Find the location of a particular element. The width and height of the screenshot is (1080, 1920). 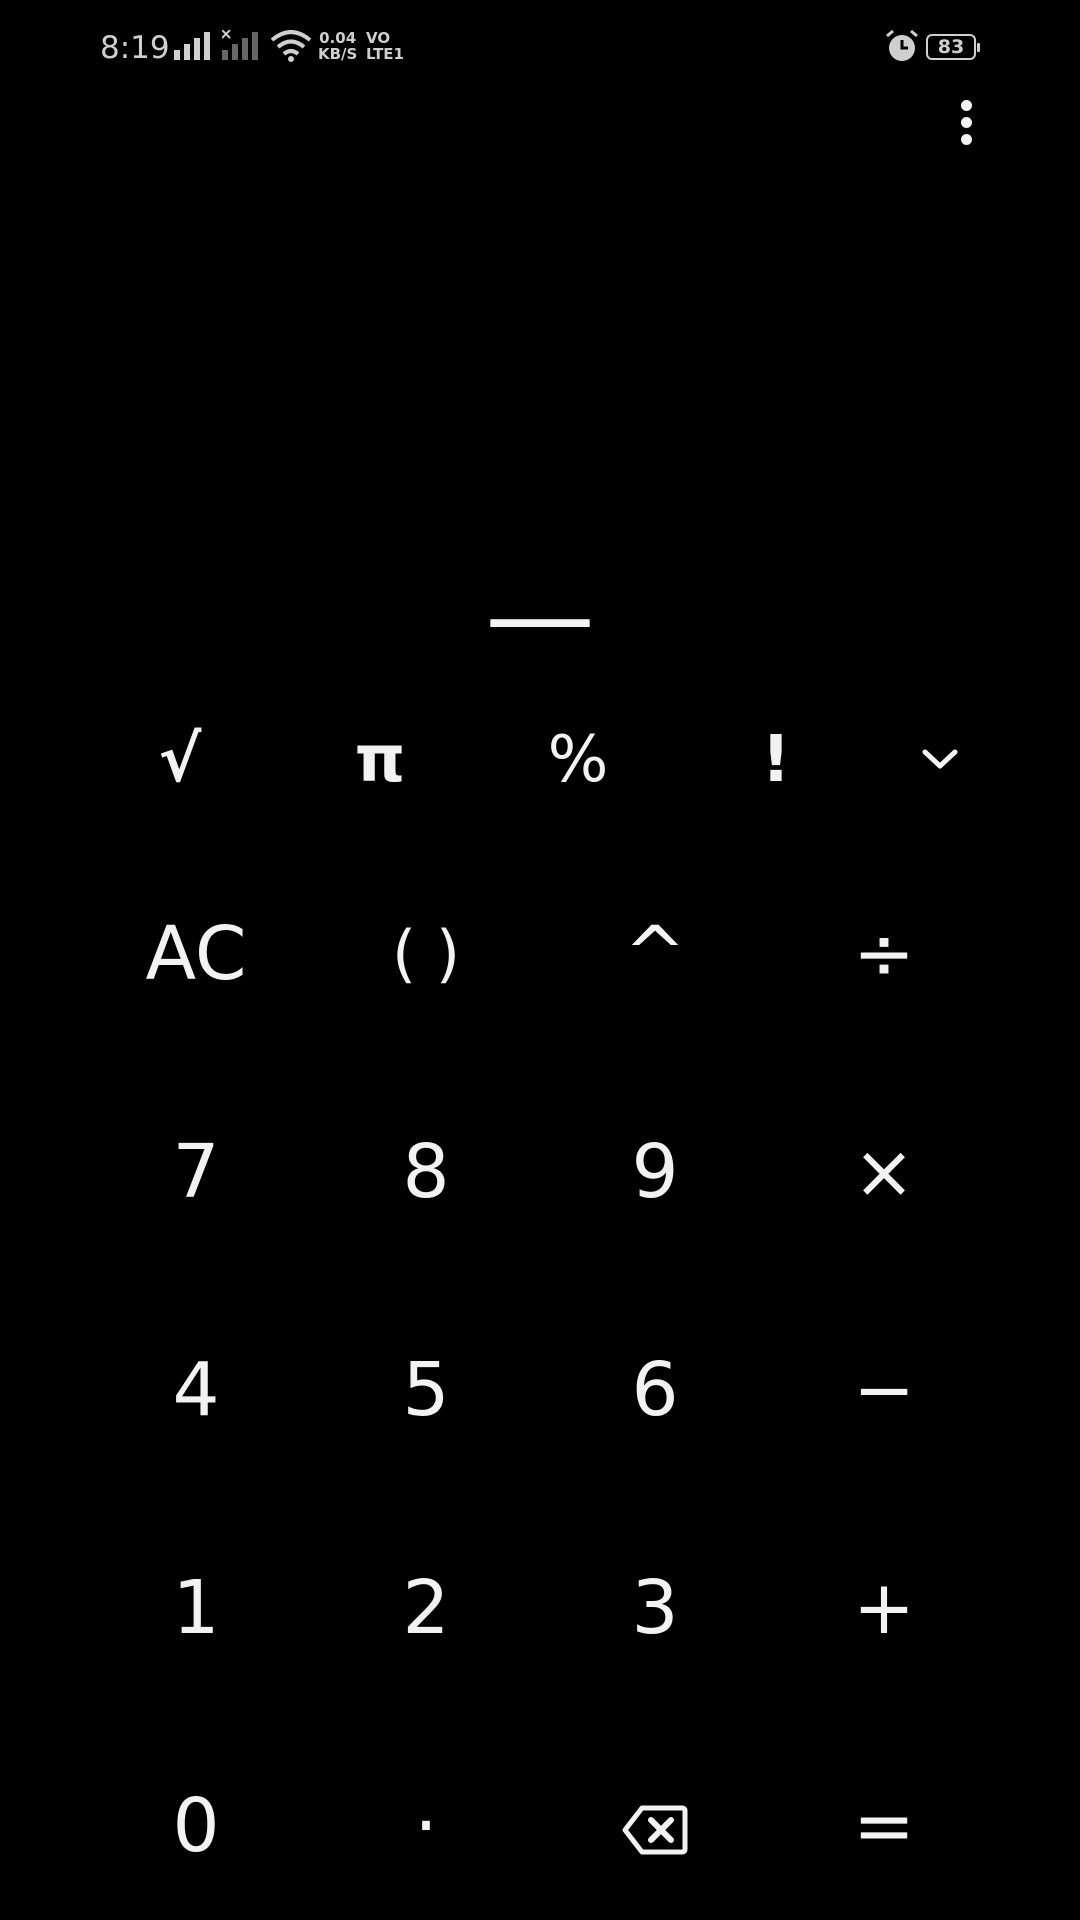

parentheses-button: ( ) is located at coordinates (426, 954).